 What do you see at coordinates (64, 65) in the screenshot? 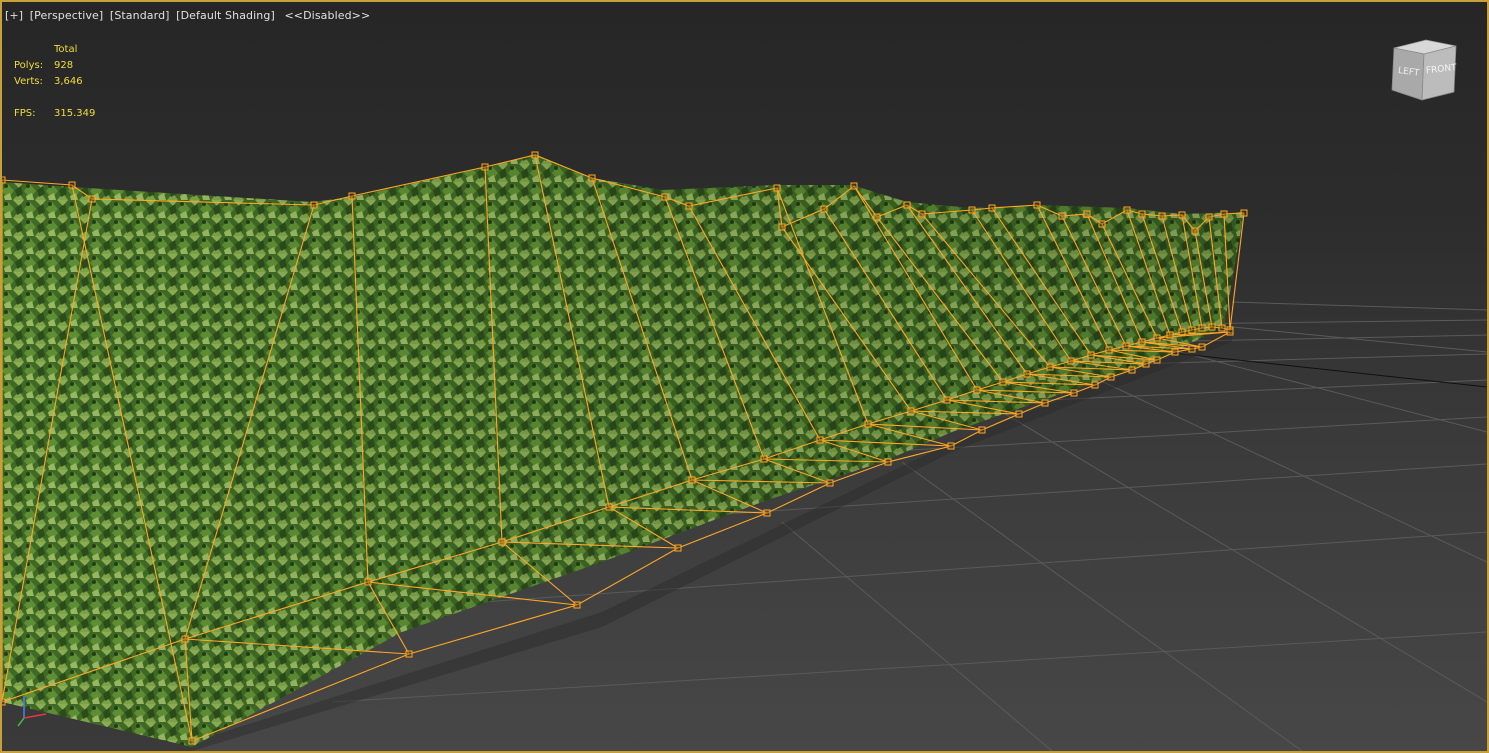
I see `polys-value: 928` at bounding box center [64, 65].